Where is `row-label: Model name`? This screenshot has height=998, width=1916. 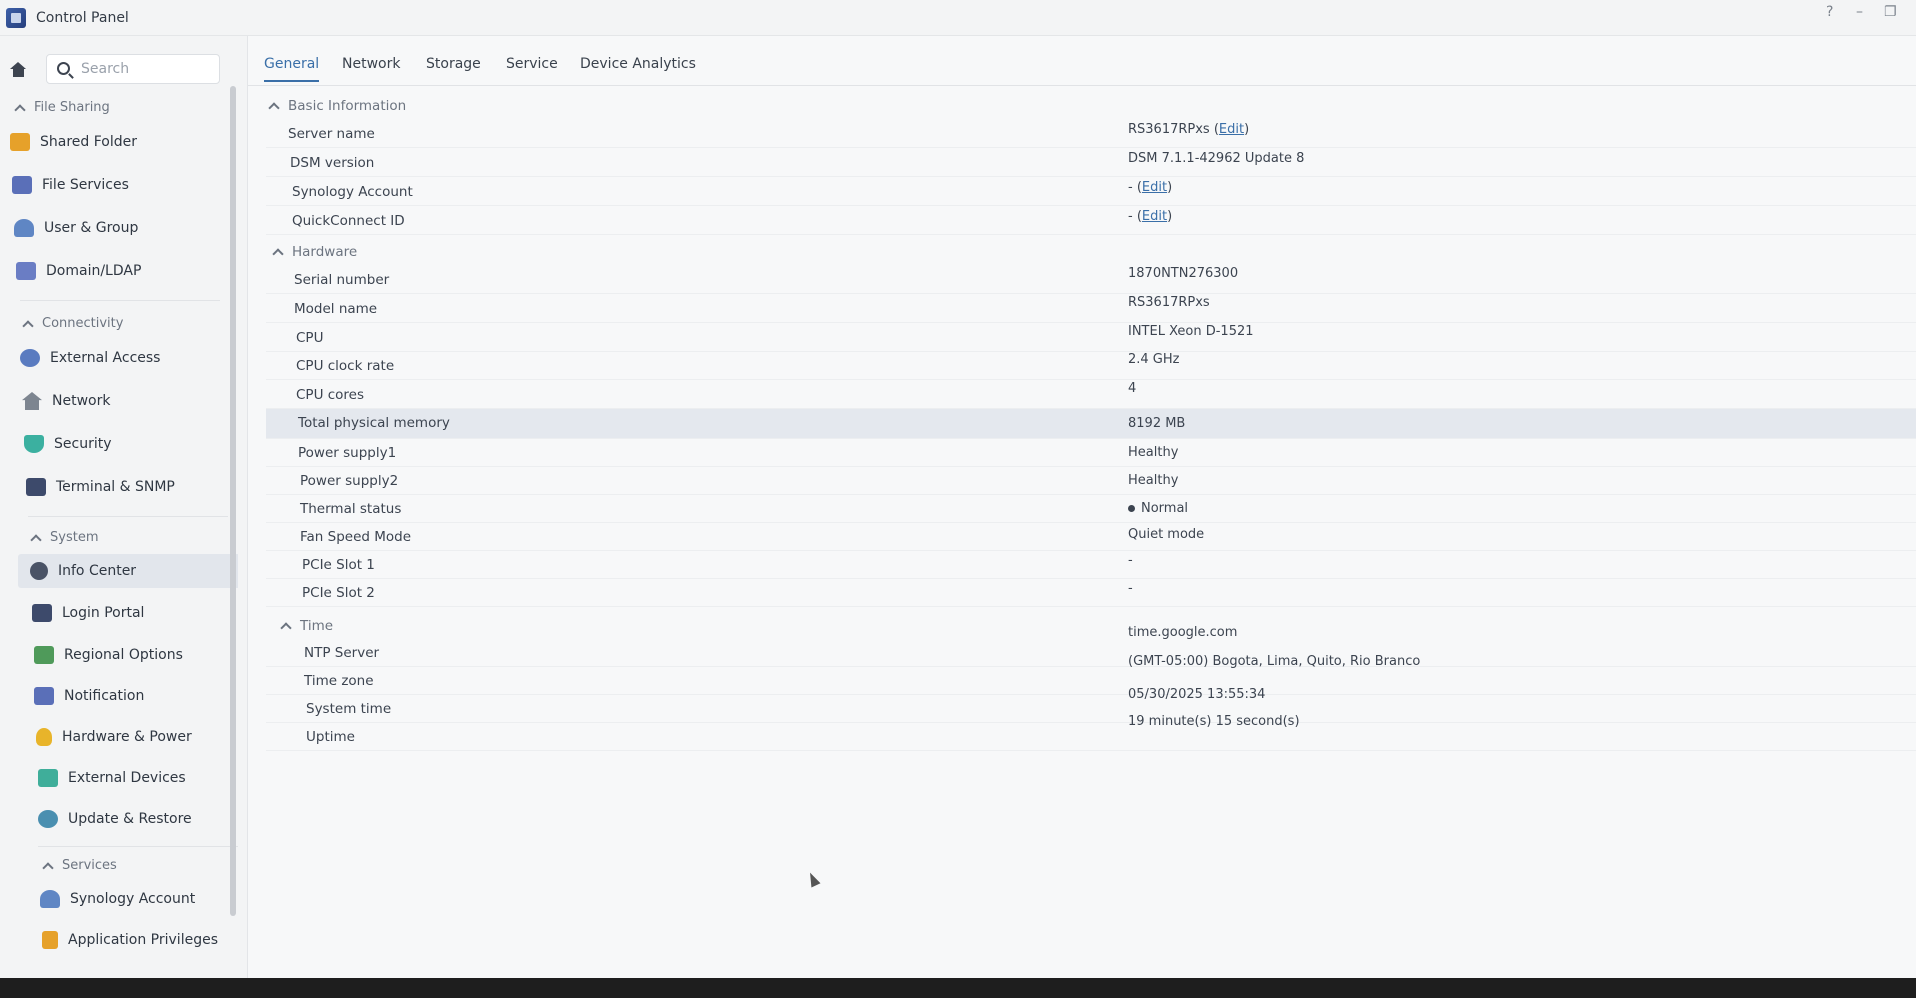
row-label: Model name is located at coordinates (336, 309).